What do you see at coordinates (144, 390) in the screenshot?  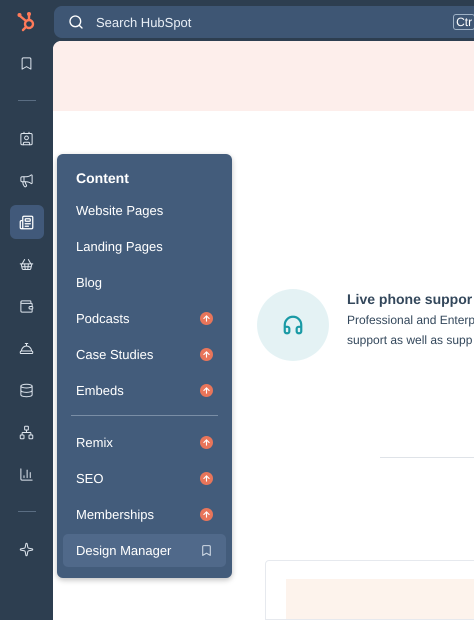 I see `menu-item: Embeds` at bounding box center [144, 390].